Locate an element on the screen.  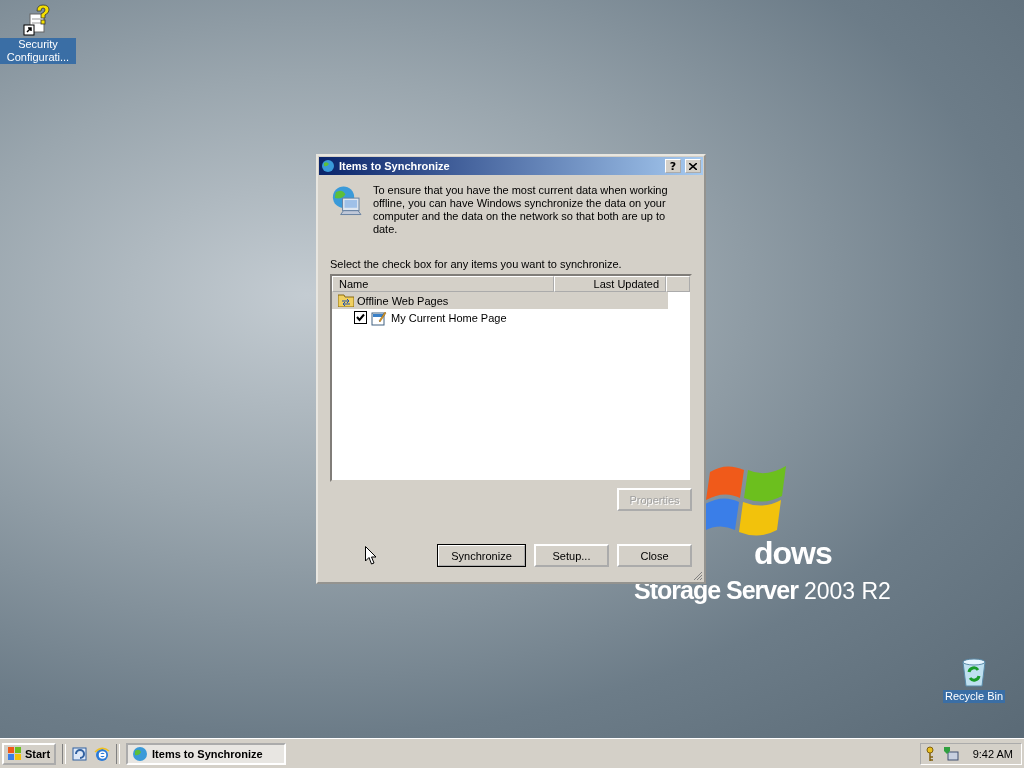
group-name: Offline Web Pages is located at coordinates (403, 300).